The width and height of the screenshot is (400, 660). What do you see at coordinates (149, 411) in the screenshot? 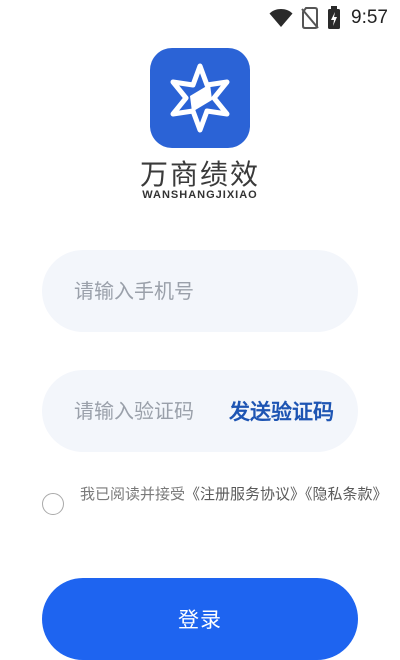
I see `verification-code-input` at bounding box center [149, 411].